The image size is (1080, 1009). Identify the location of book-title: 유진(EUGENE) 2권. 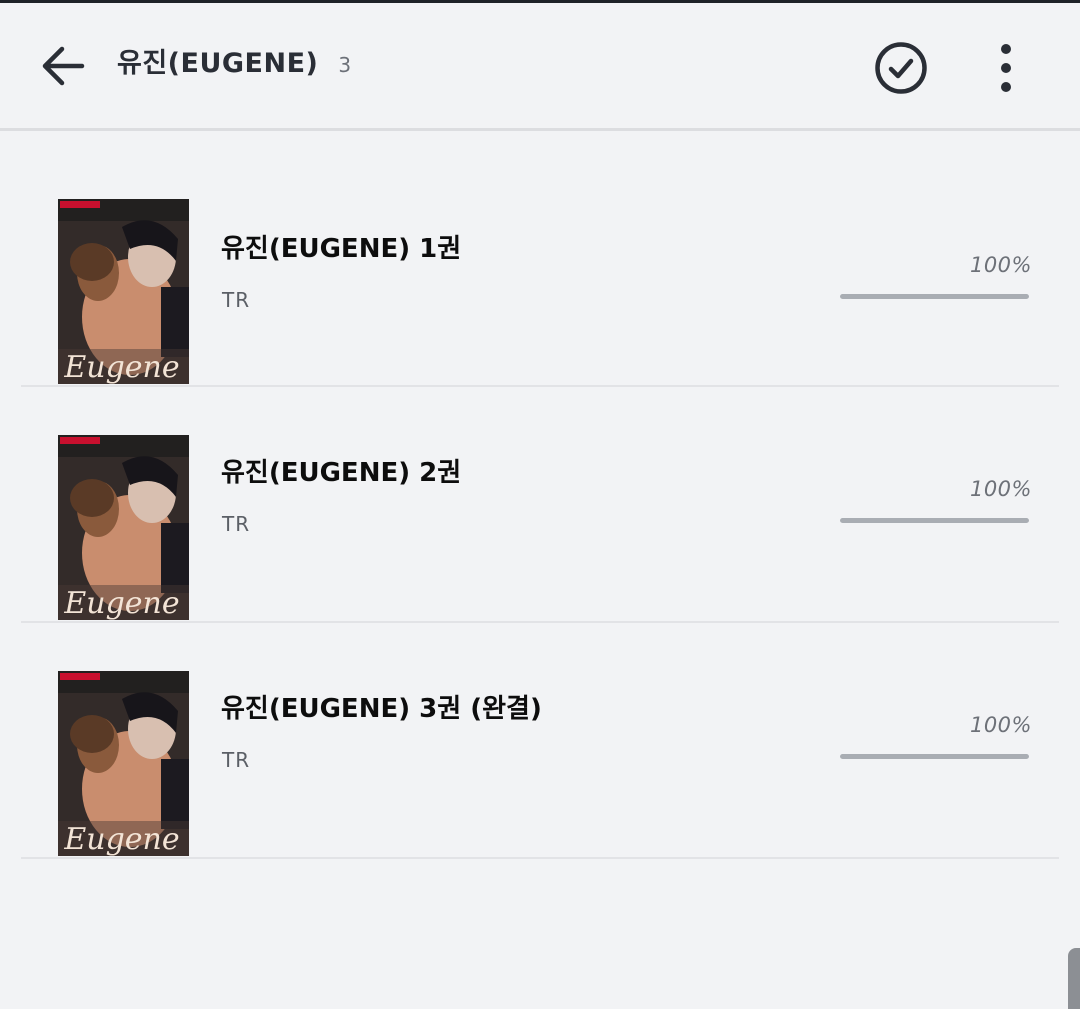
(341, 473).